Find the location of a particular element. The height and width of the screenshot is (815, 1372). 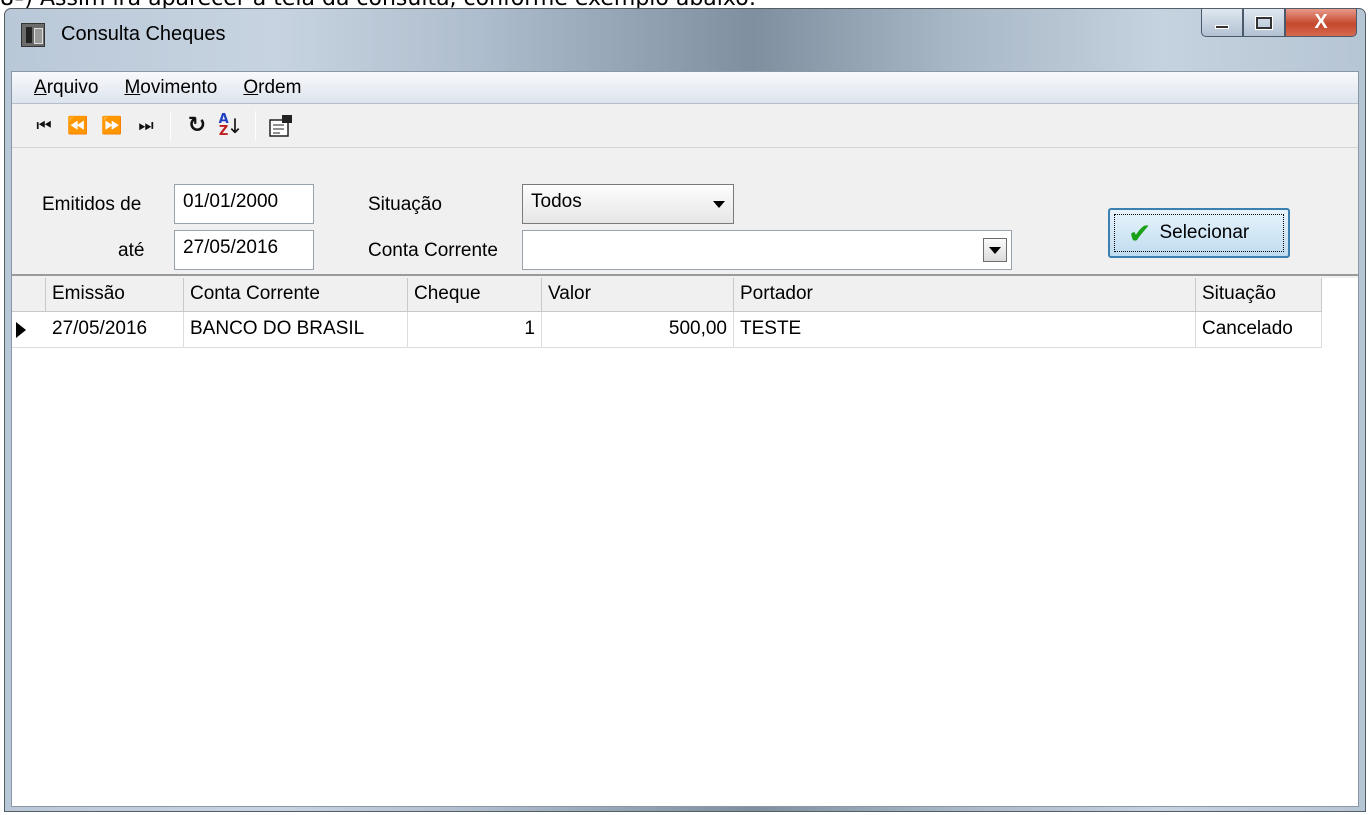

column-header-portador: Portador is located at coordinates (965, 295).